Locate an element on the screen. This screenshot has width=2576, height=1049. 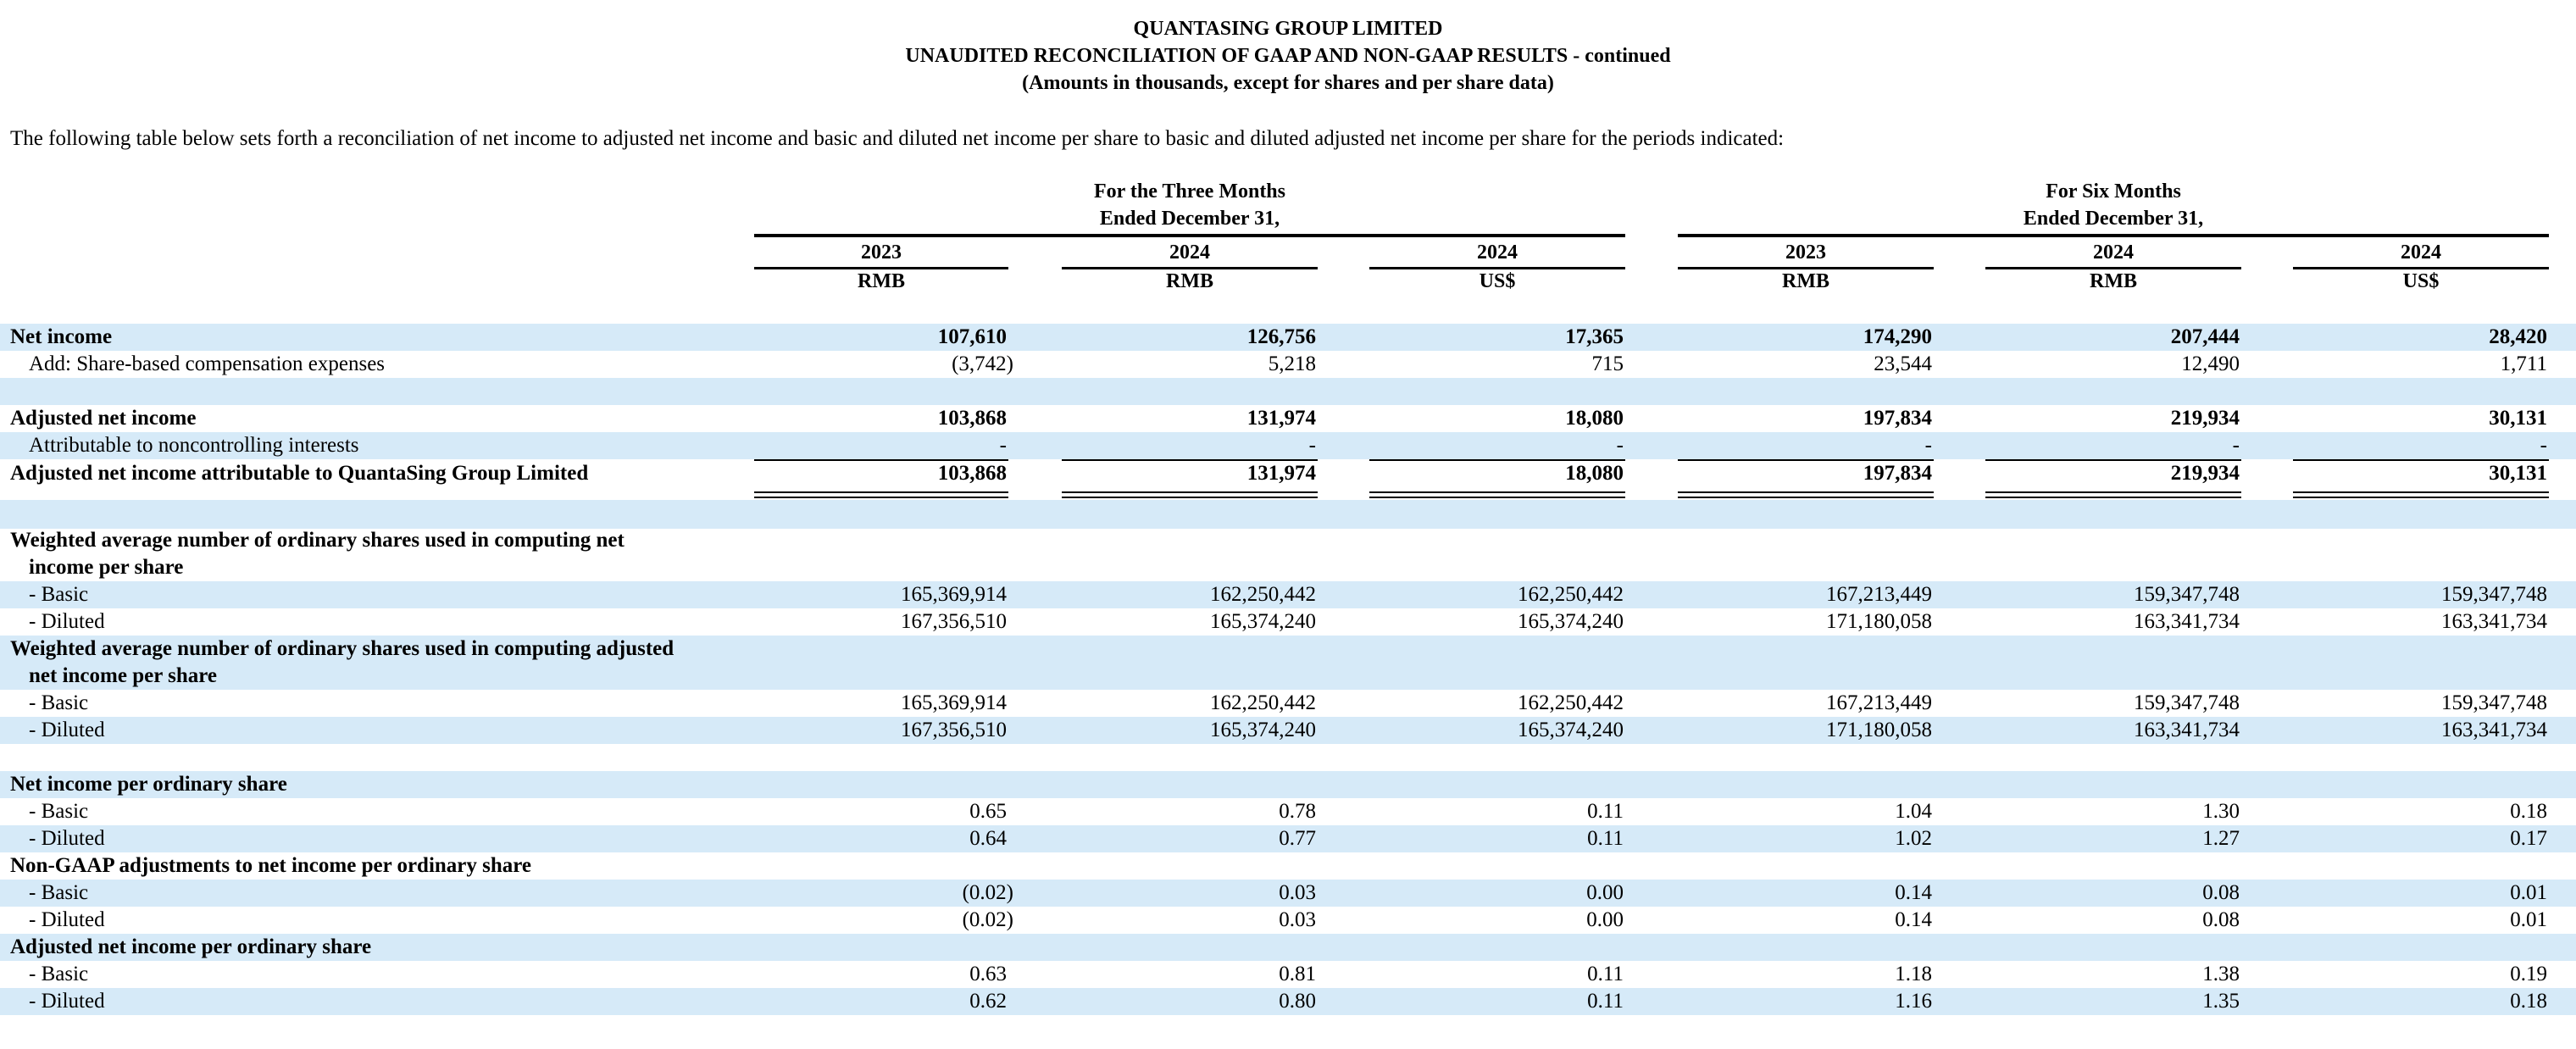
value-cell: 1.02 is located at coordinates (1913, 838).